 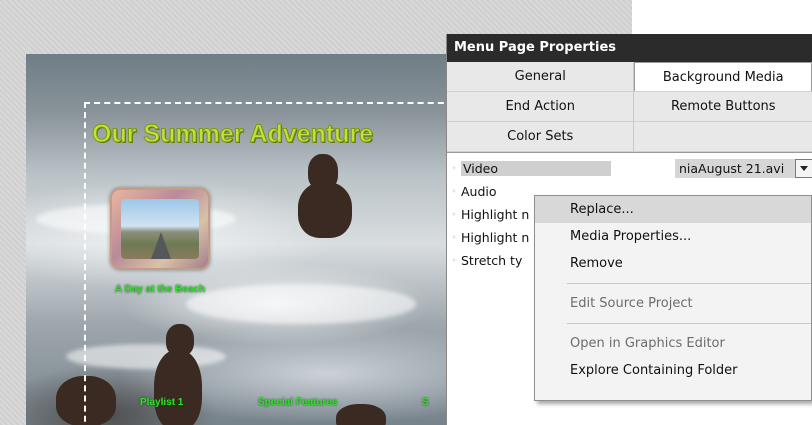 What do you see at coordinates (541, 136) in the screenshot?
I see `tab-color-sets: Color Sets` at bounding box center [541, 136].